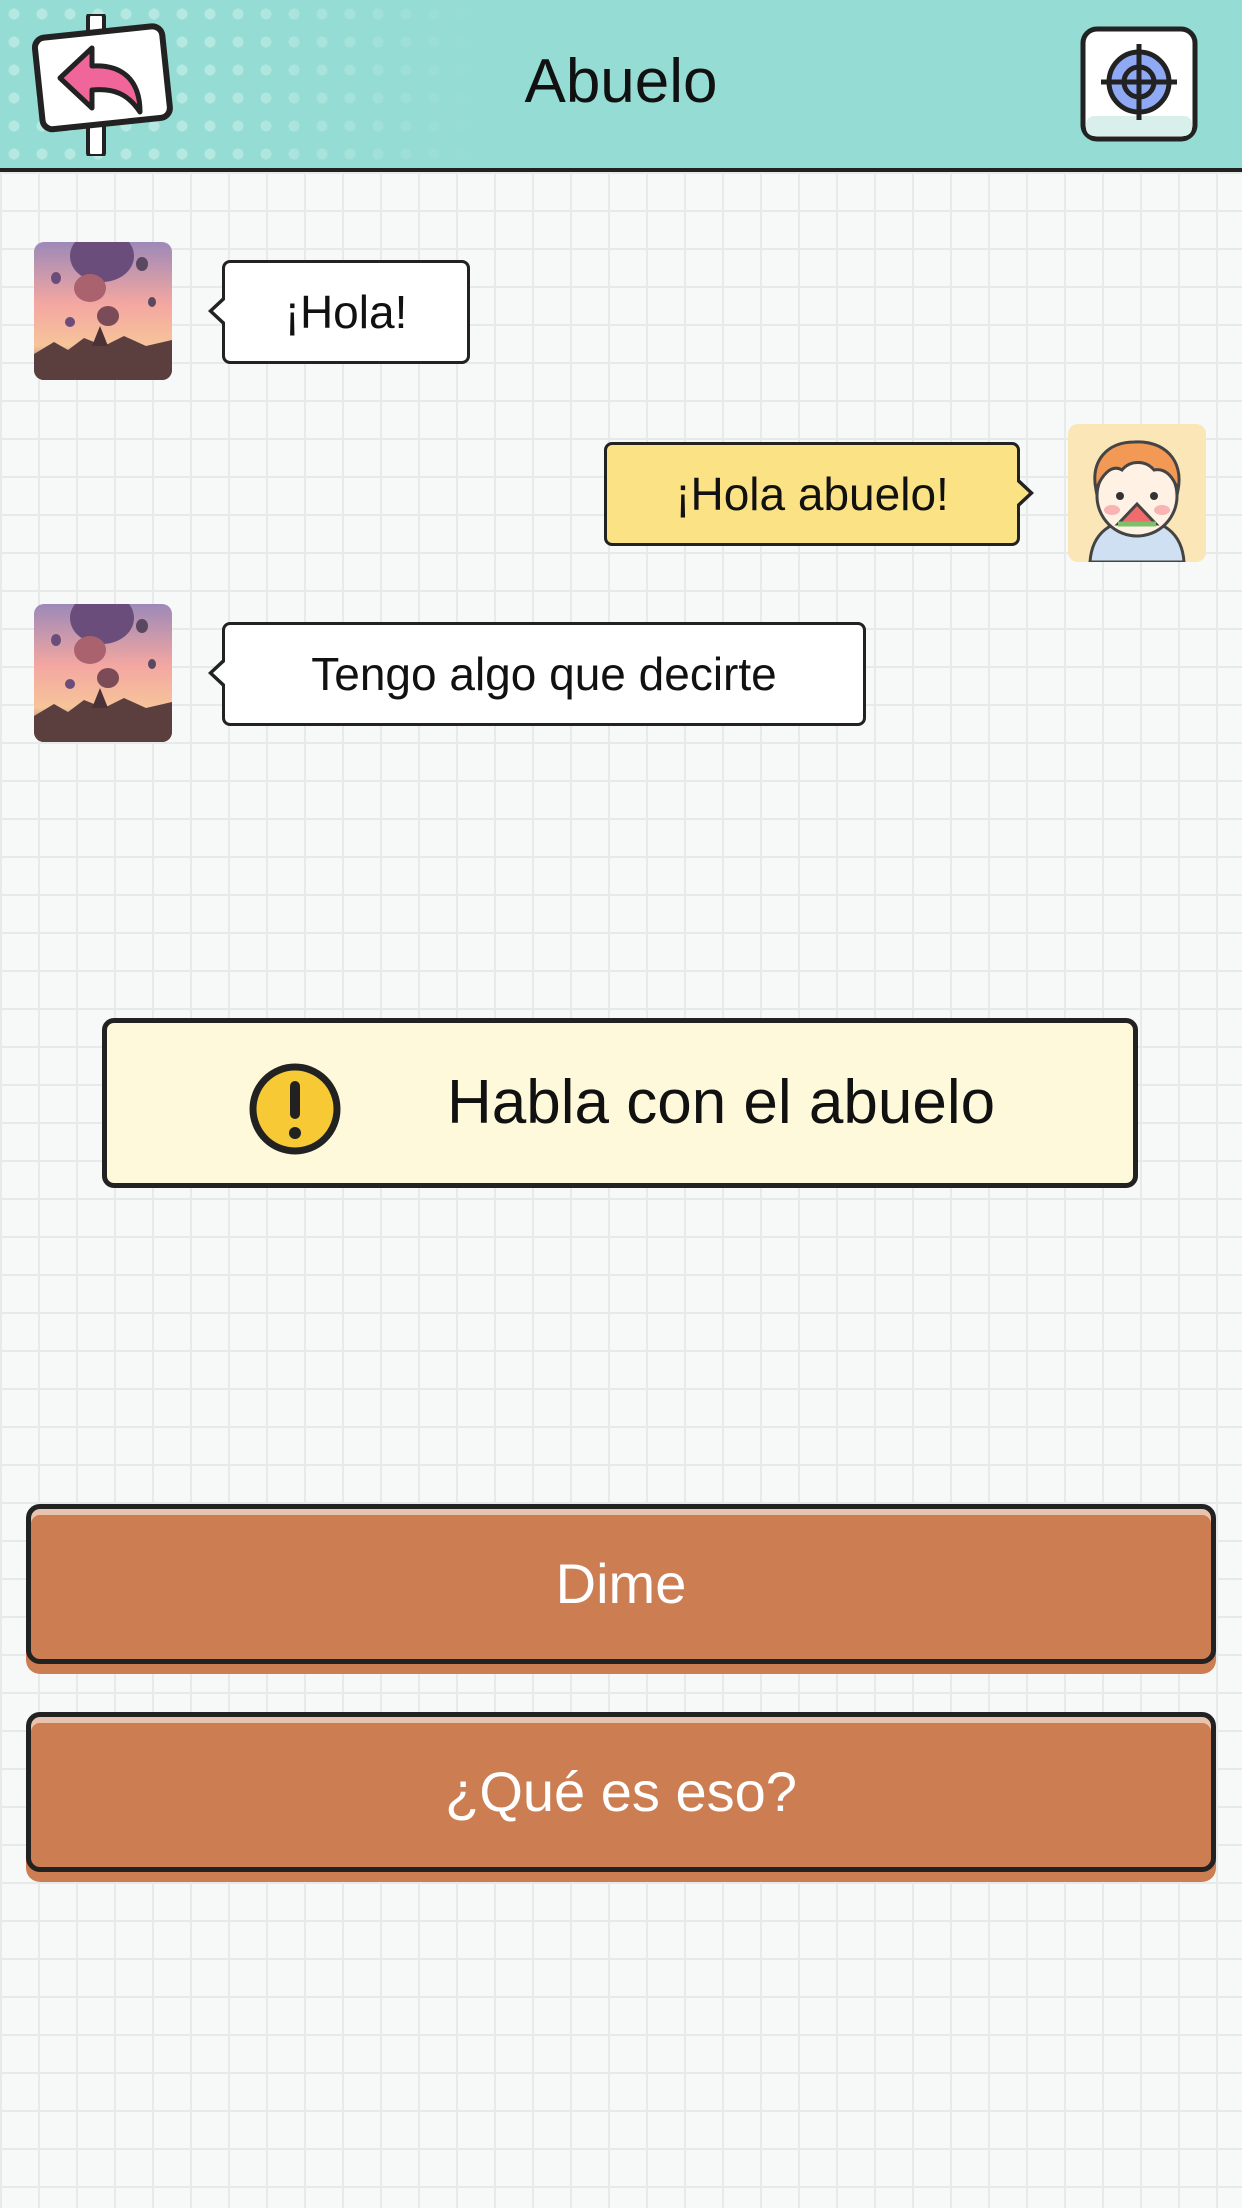  I want to click on option-button-dime: Dime, so click(621, 1584).